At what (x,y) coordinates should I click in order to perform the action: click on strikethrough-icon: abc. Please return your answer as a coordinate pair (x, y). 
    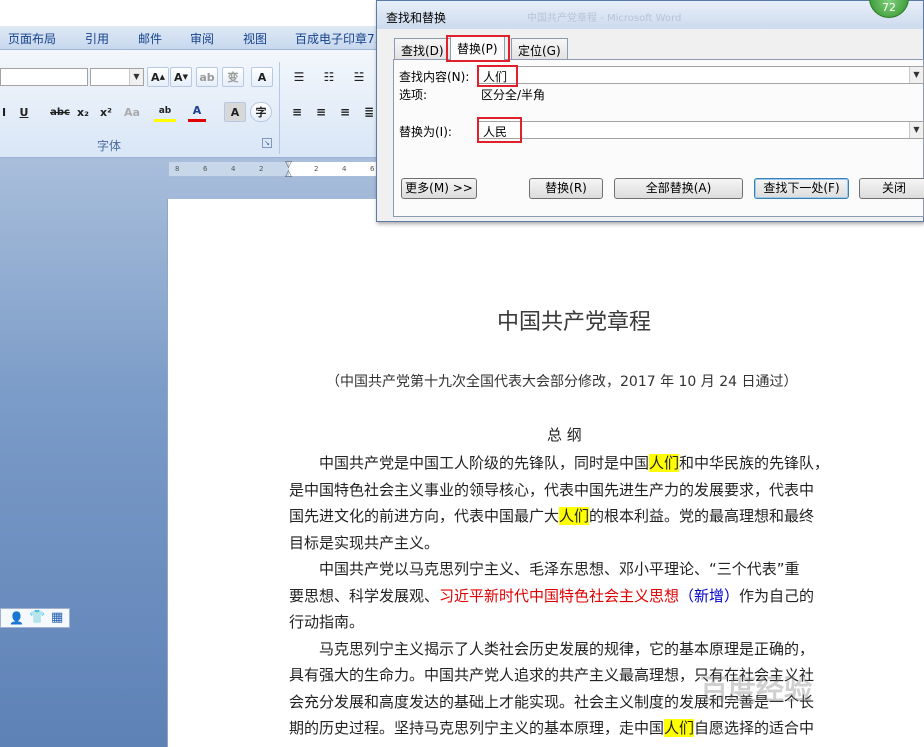
    Looking at the image, I should click on (60, 112).